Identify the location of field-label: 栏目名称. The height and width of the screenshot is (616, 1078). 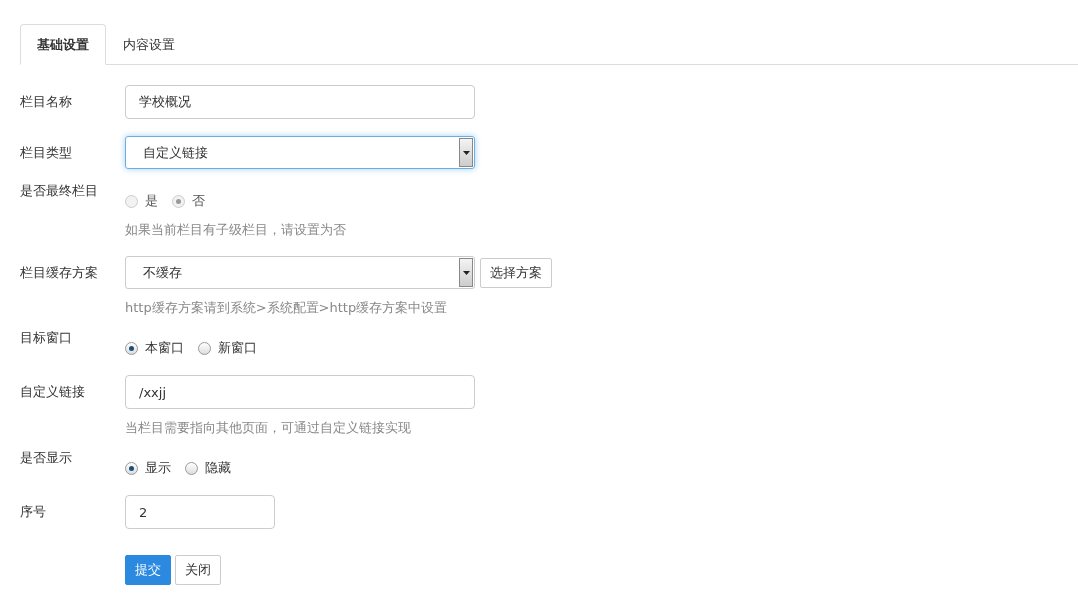
(46, 102).